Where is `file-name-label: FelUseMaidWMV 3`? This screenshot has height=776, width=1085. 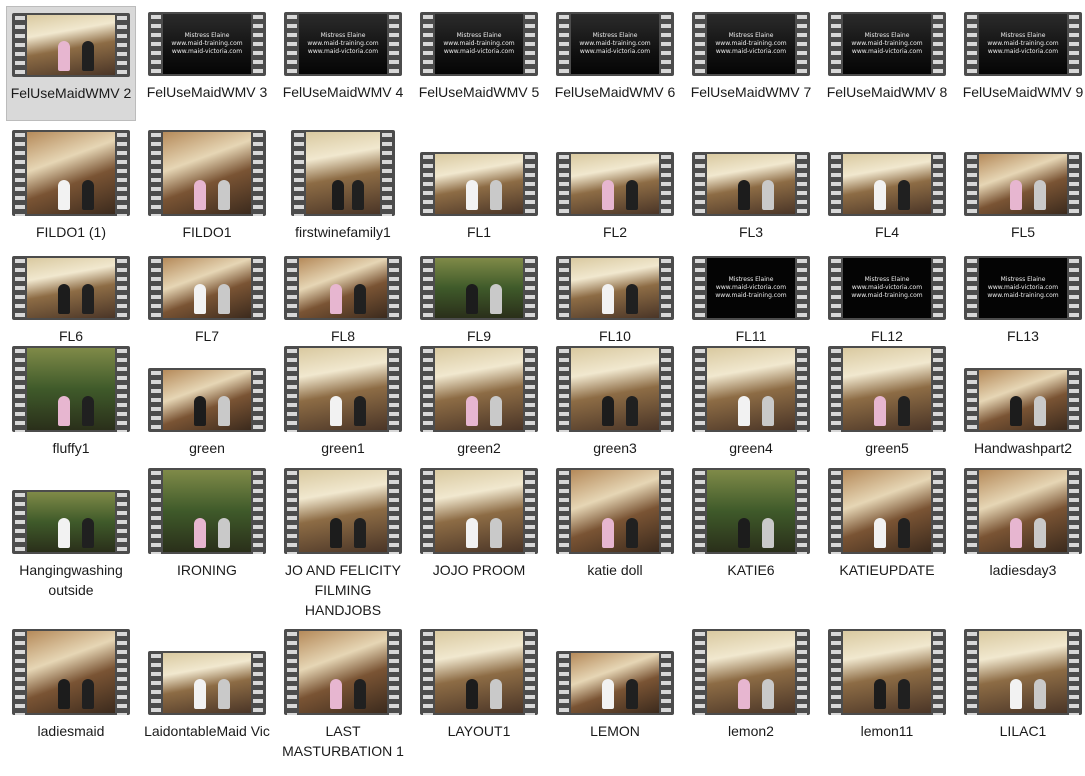
file-name-label: FelUseMaidWMV 3 is located at coordinates (207, 92).